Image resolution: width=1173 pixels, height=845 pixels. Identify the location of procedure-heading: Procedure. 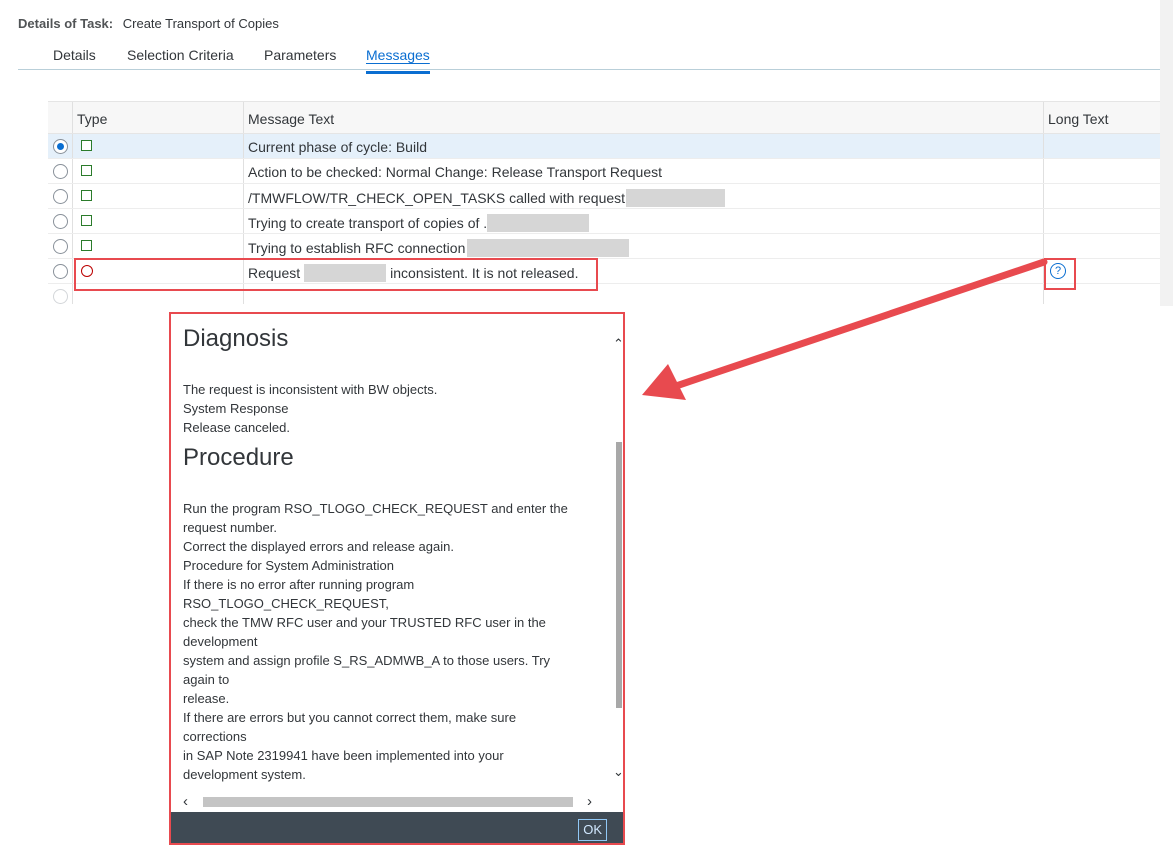
(238, 457).